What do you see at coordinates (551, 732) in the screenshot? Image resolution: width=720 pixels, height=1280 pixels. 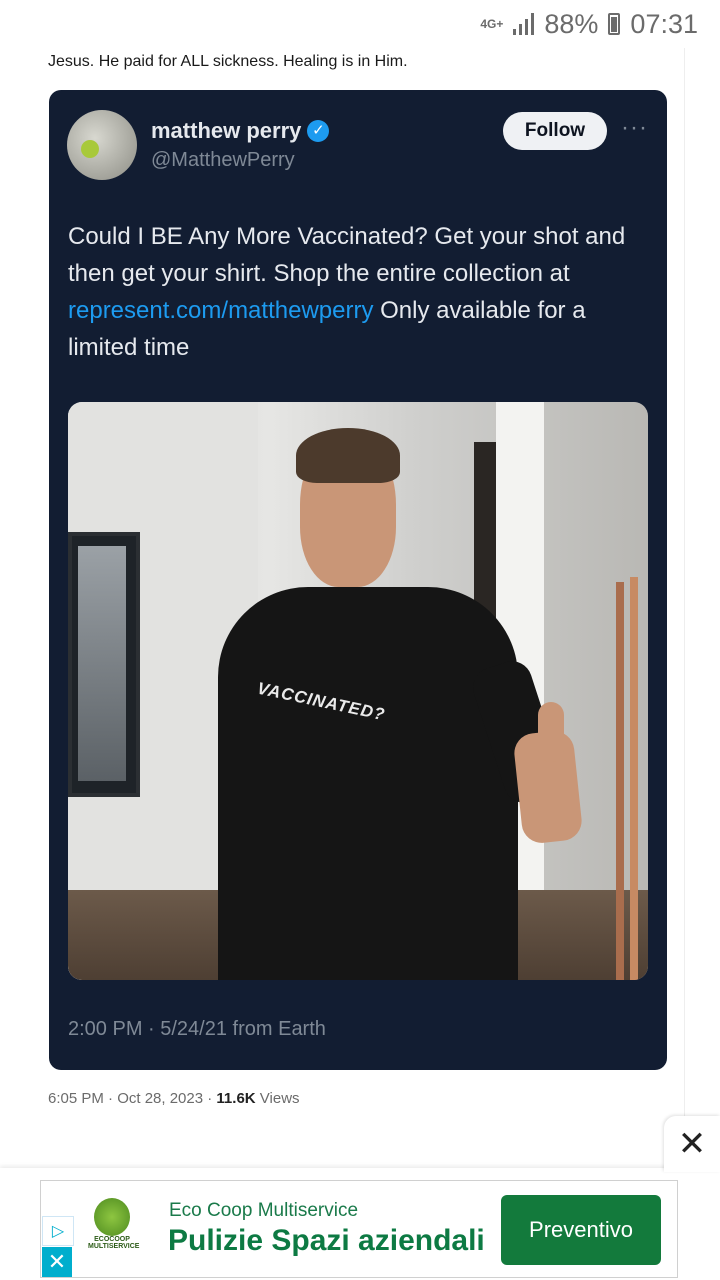 I see `photo-thumbs-up` at bounding box center [551, 732].